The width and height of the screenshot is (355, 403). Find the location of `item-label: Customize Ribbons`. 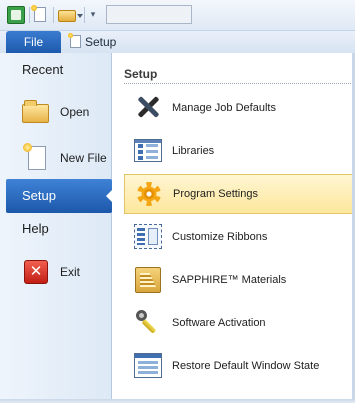

item-label: Customize Ribbons is located at coordinates (220, 237).